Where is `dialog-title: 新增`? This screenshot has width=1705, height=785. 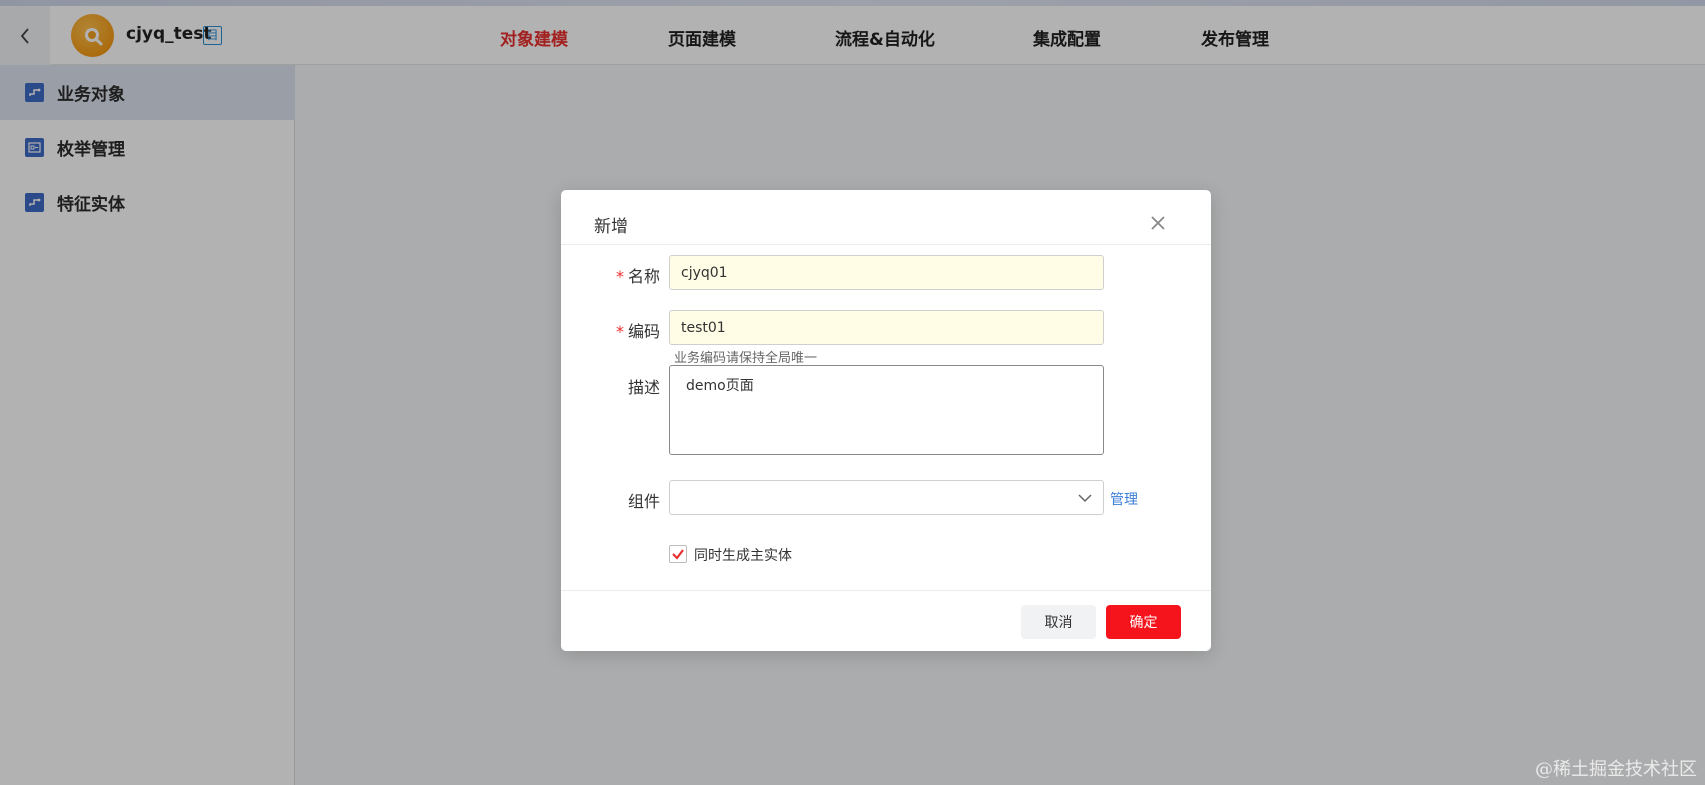 dialog-title: 新增 is located at coordinates (611, 227).